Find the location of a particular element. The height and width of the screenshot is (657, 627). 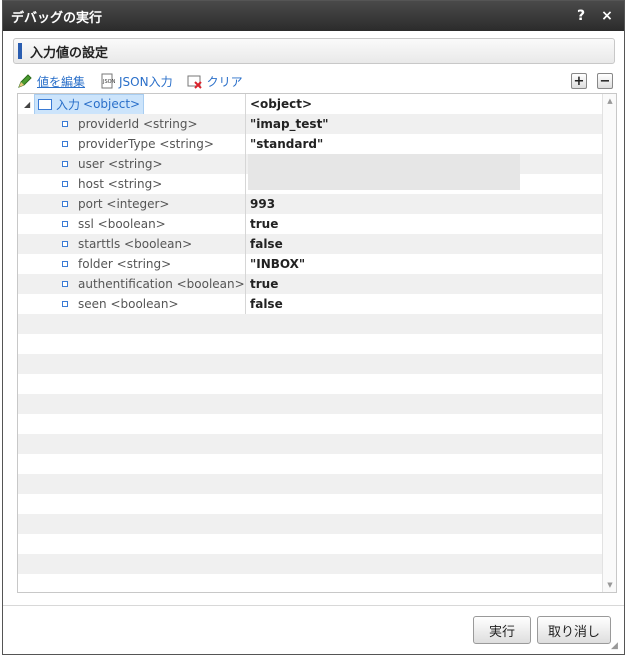

resize-grip-icon: ◢ is located at coordinates (616, 646).